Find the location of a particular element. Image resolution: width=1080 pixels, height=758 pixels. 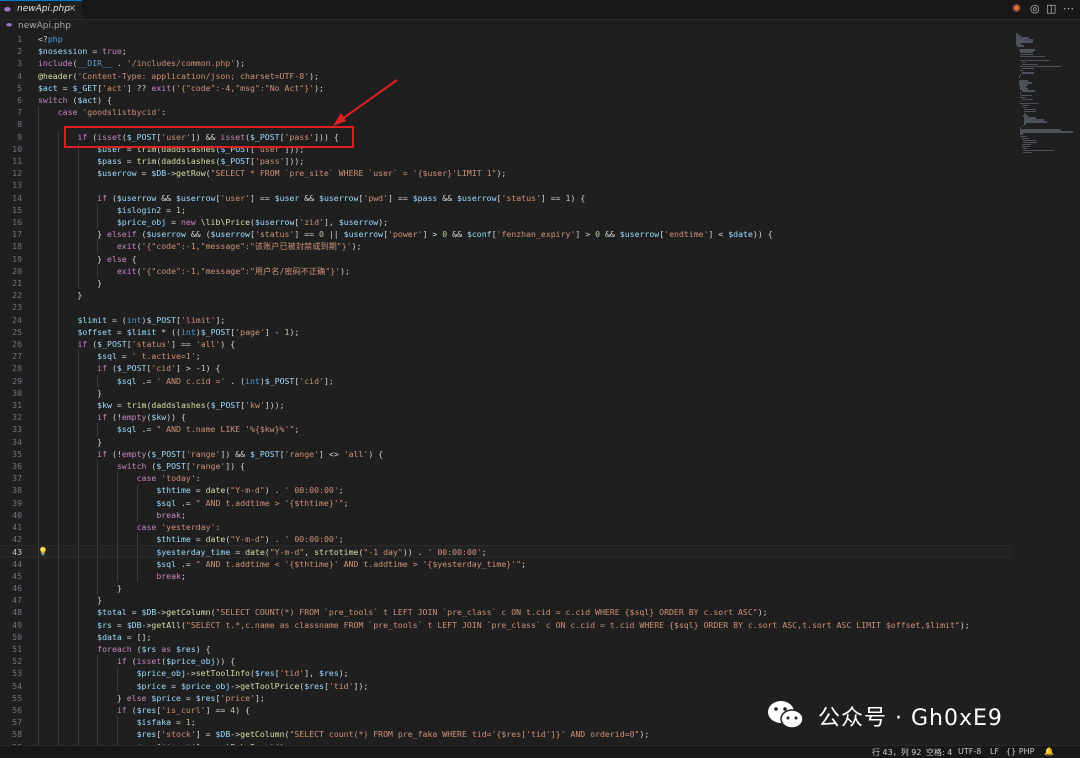

line-number: 20 is located at coordinates (11, 271).